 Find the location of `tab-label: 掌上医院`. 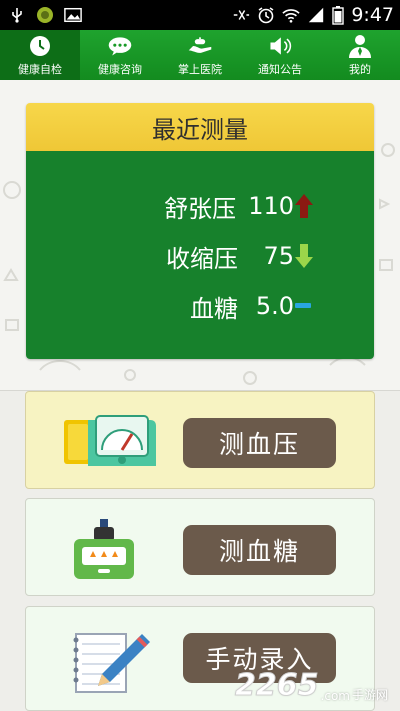

tab-label: 掌上医院 is located at coordinates (200, 69).